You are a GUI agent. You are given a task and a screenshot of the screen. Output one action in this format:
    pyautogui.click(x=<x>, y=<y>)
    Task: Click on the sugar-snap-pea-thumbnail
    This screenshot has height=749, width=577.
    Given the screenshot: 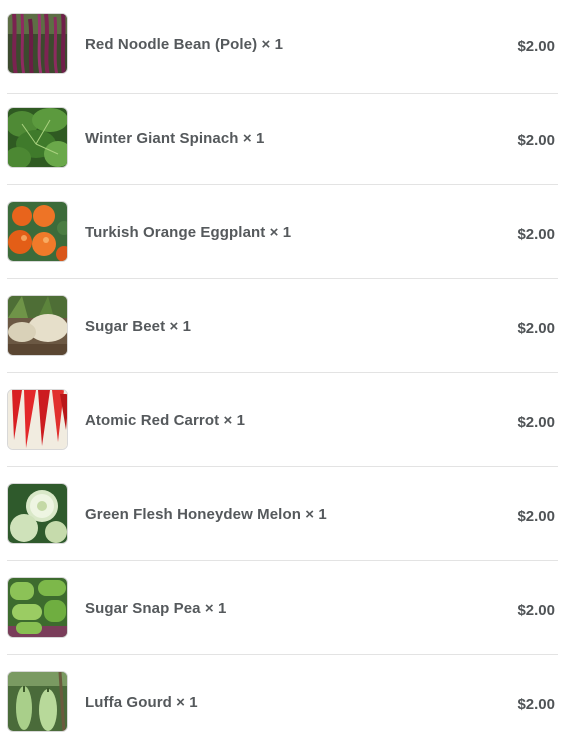 What is the action you would take?
    pyautogui.click(x=37, y=607)
    